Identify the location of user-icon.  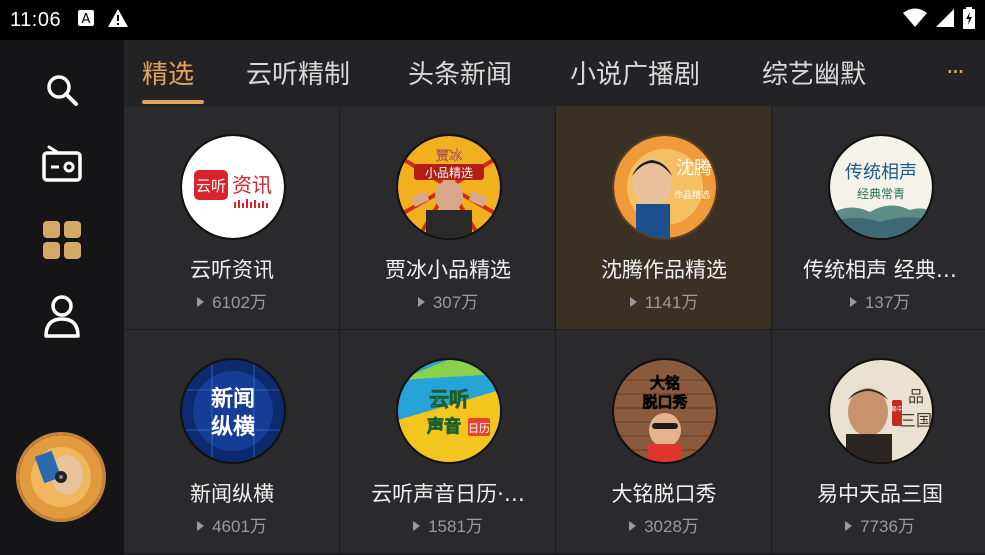
(62, 318).